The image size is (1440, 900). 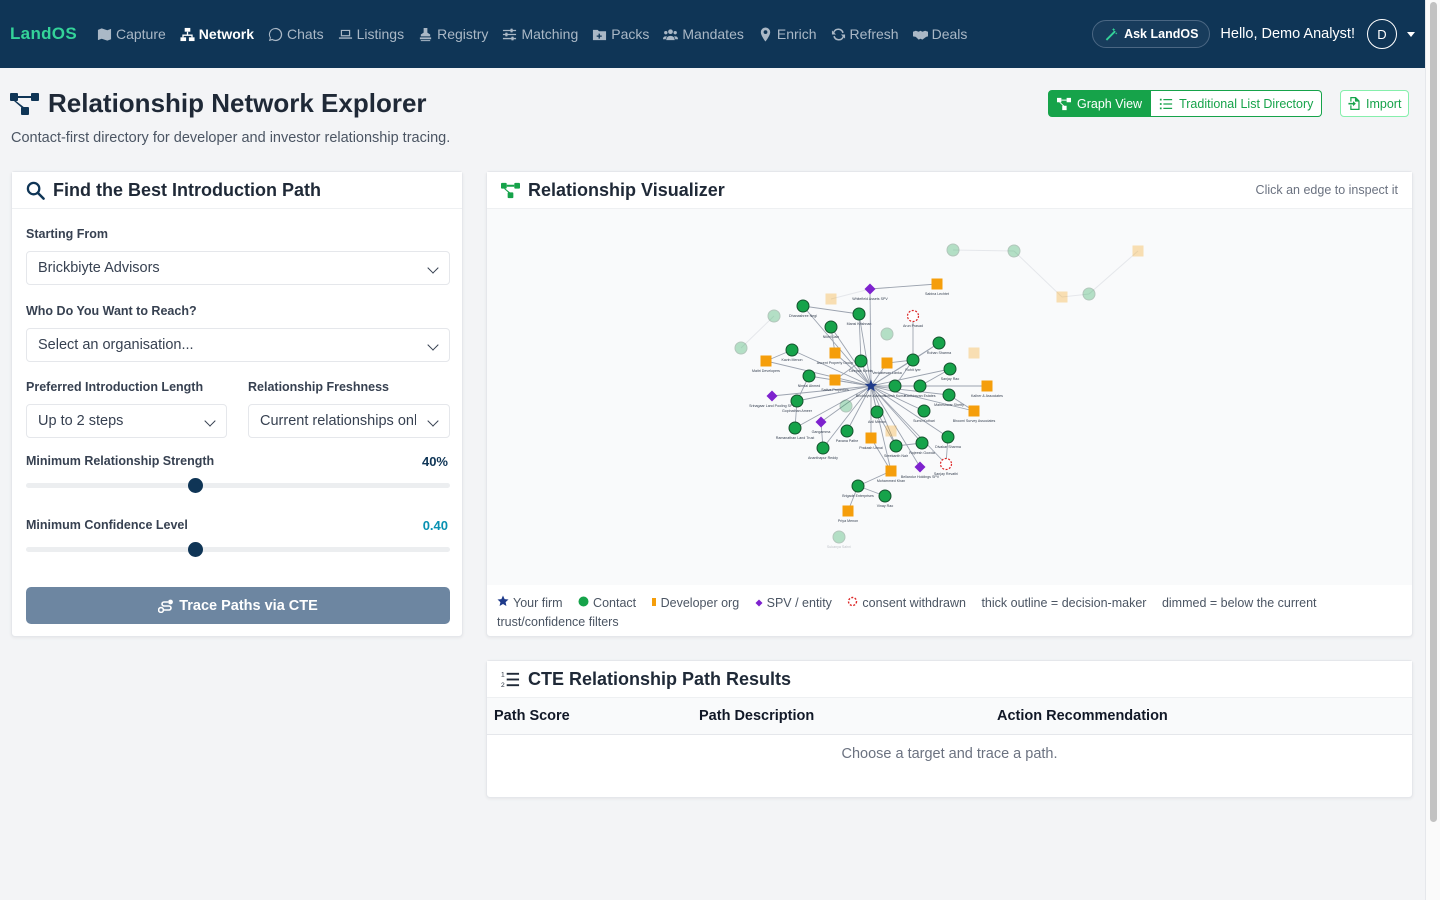 I want to click on nav-deals: Deals, so click(x=939, y=34).